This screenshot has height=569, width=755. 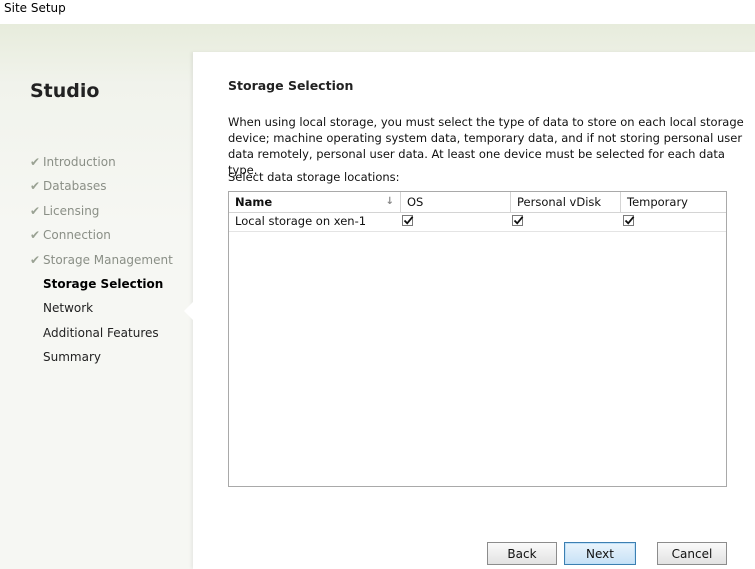 I want to click on step-introduction: ✔ Introduction, so click(x=101, y=164).